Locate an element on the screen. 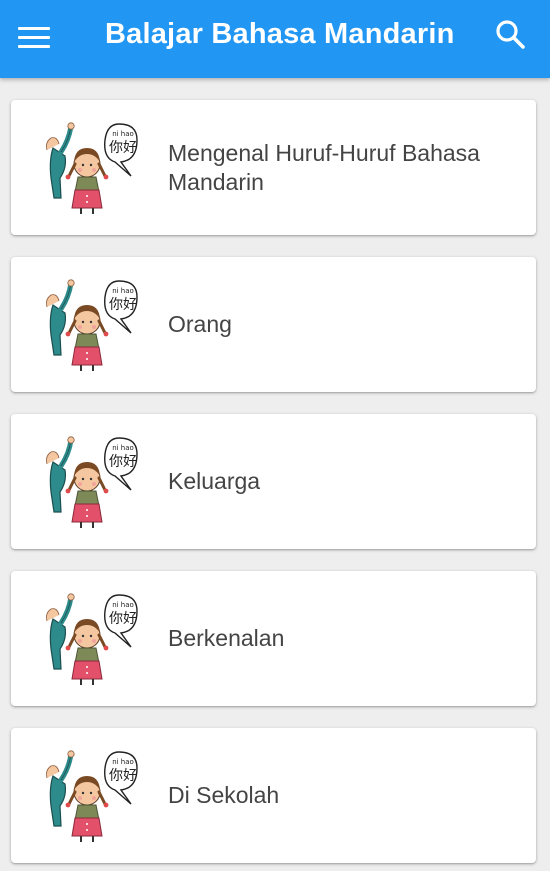 This screenshot has width=550, height=871. app-title: Balajar Bahasa Mandarin is located at coordinates (280, 34).